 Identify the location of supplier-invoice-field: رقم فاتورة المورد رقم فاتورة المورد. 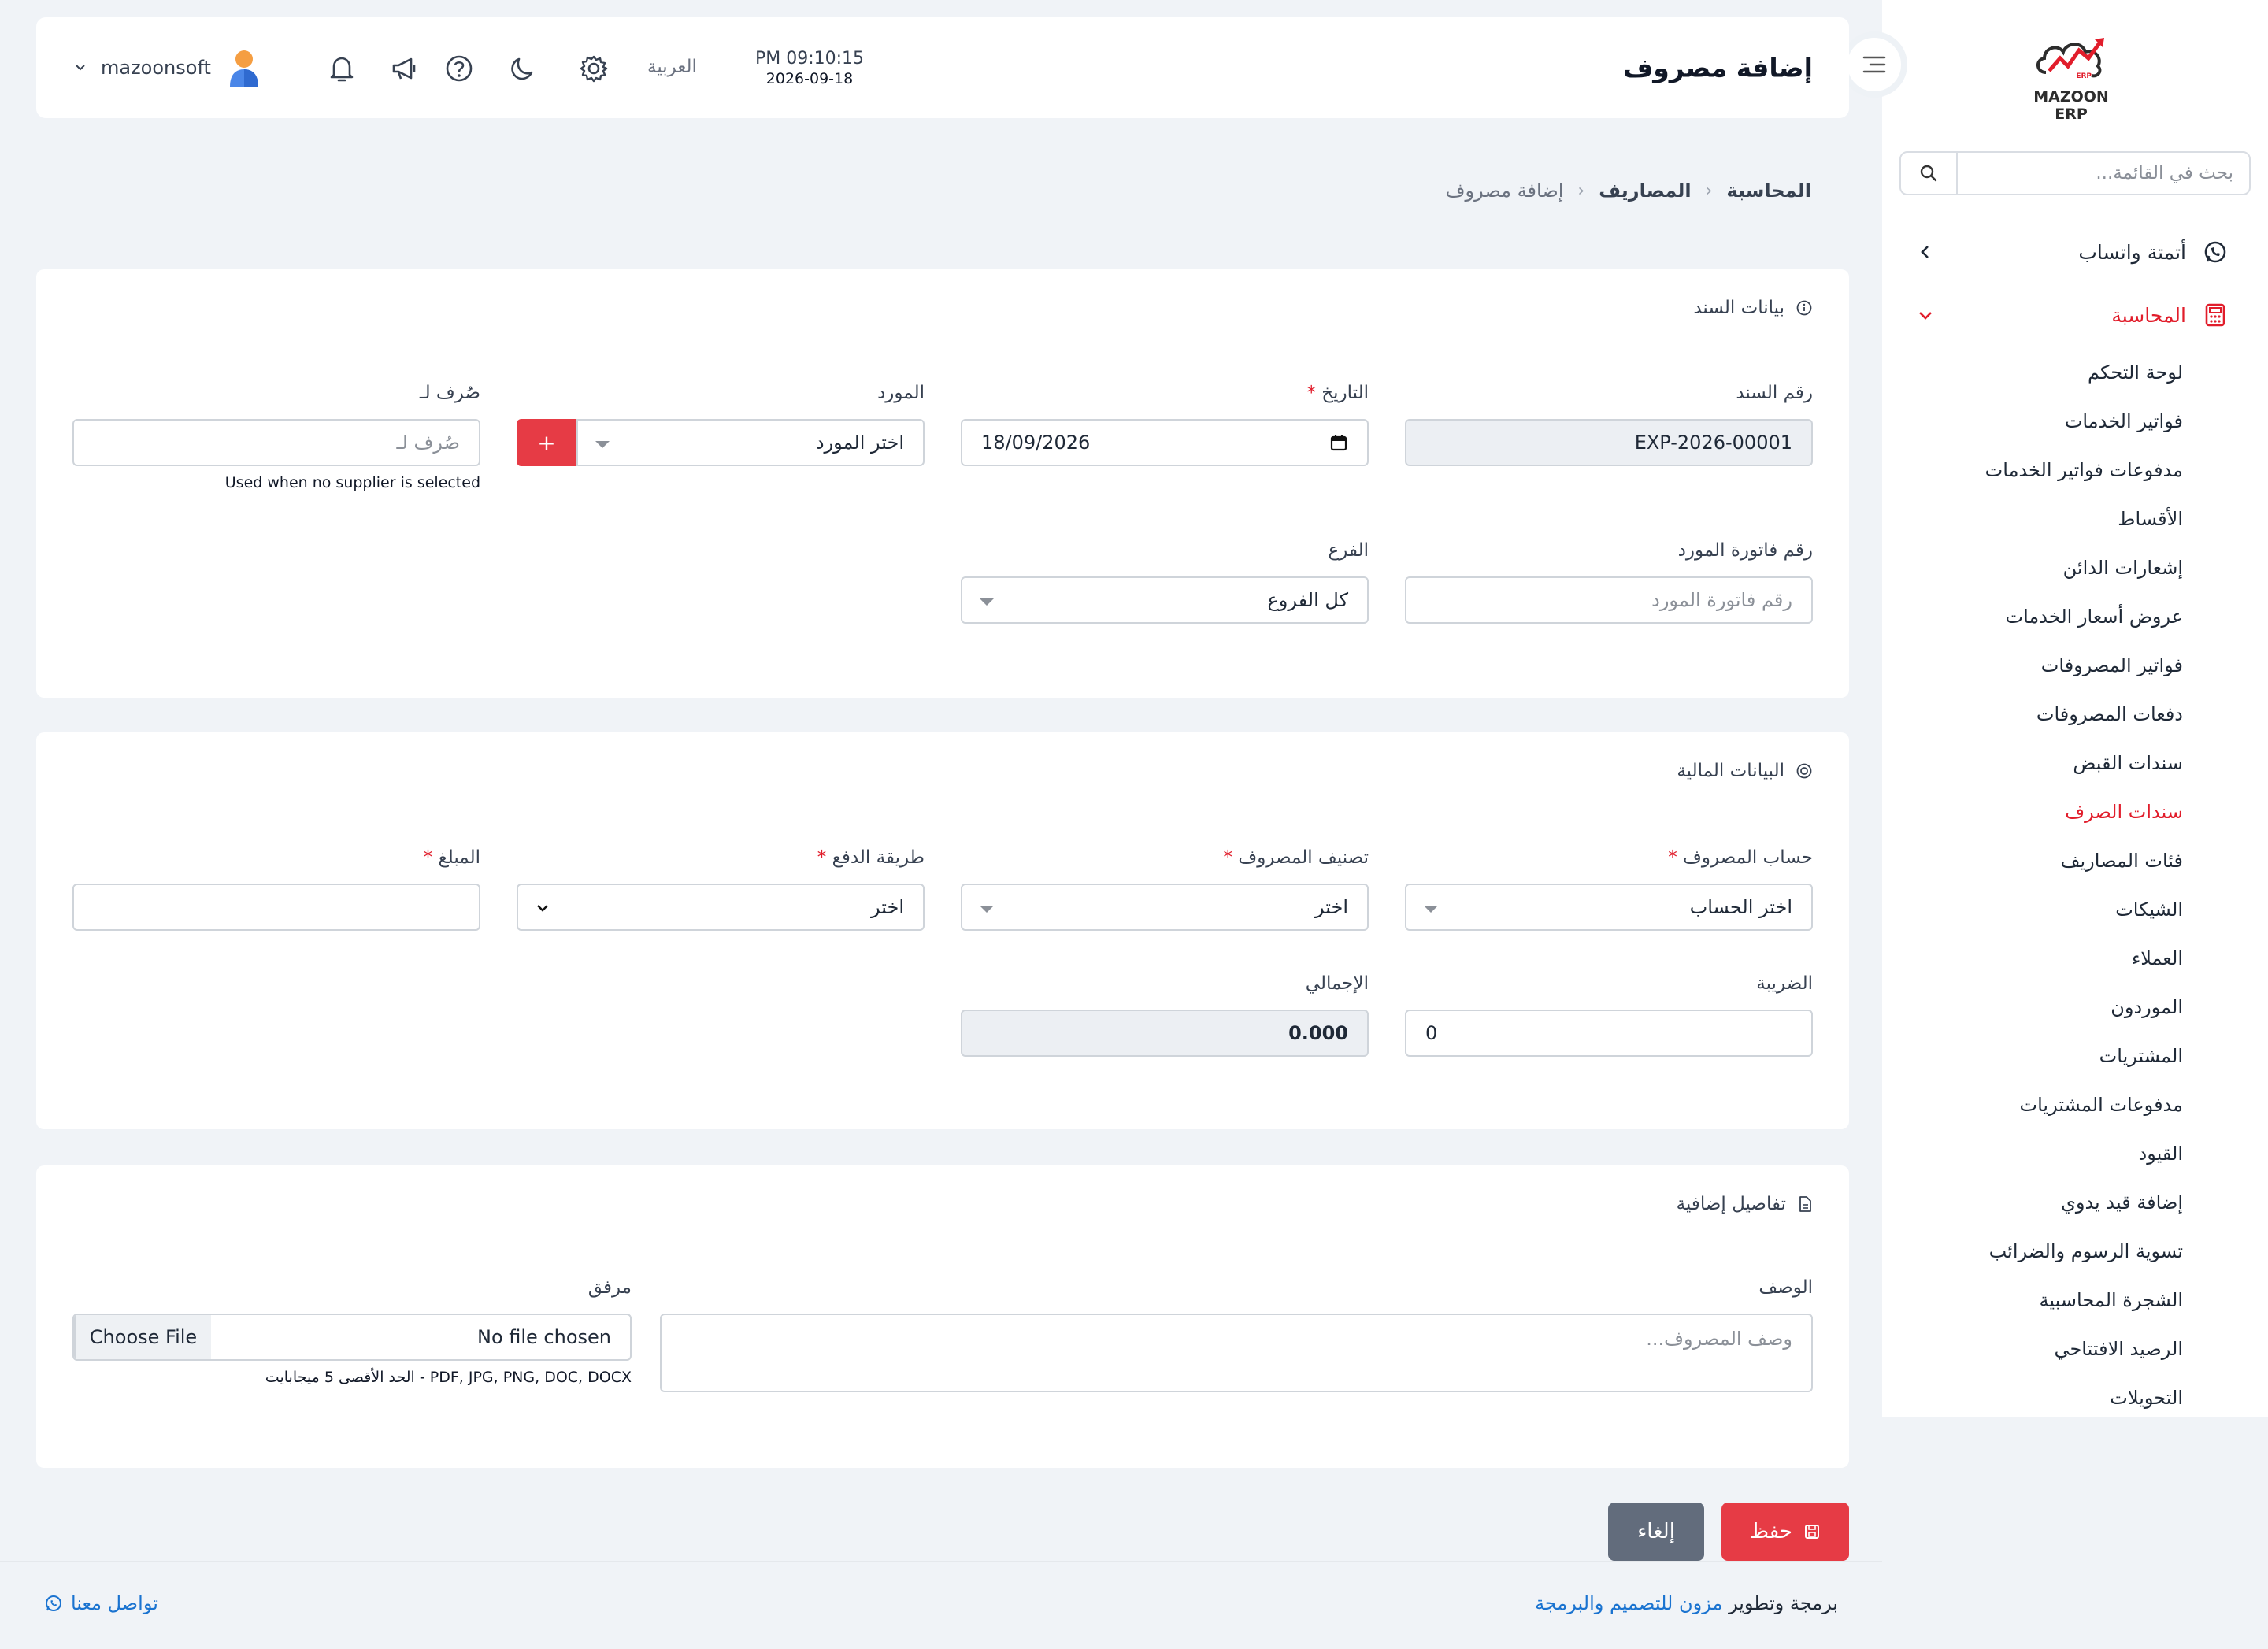
(1609, 580).